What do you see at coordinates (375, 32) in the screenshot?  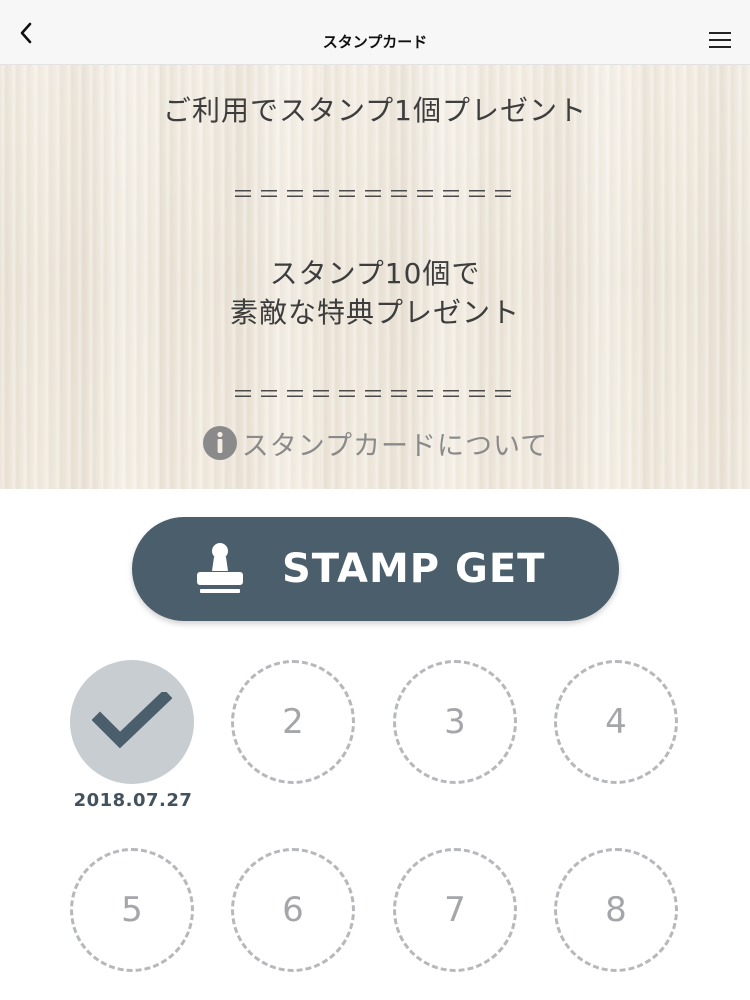 I see `top-navigation-bar: スタンプカード` at bounding box center [375, 32].